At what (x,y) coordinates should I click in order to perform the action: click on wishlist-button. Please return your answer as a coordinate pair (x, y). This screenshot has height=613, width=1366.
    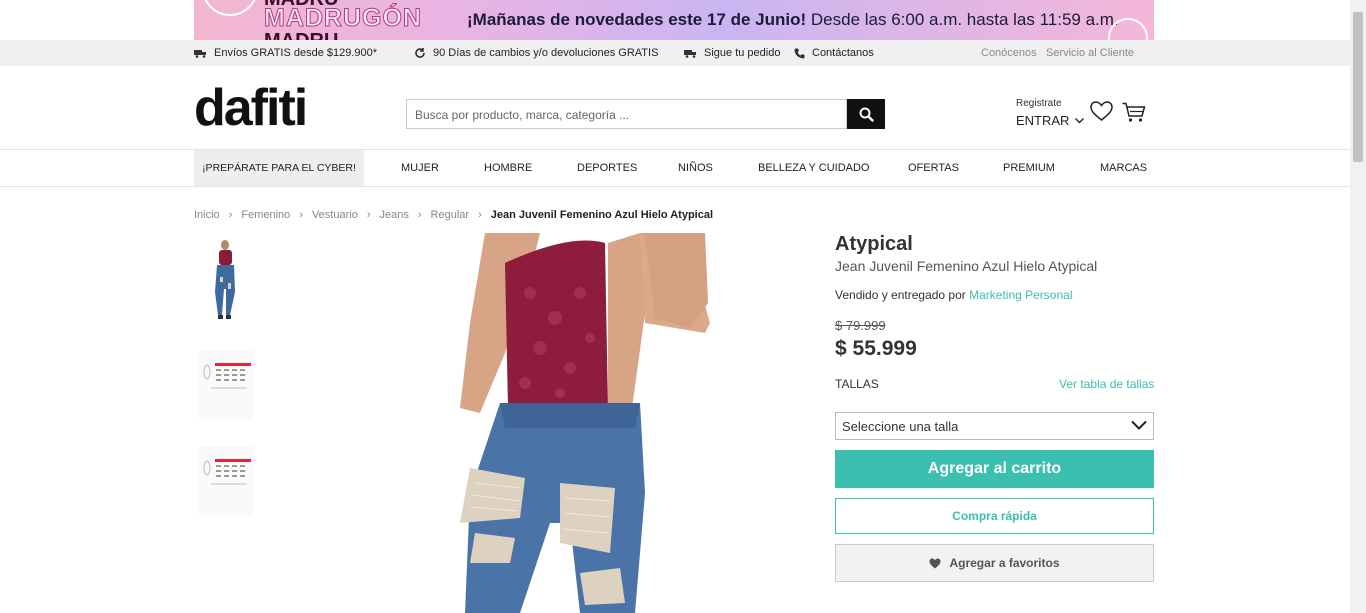
    Looking at the image, I should click on (1101, 114).